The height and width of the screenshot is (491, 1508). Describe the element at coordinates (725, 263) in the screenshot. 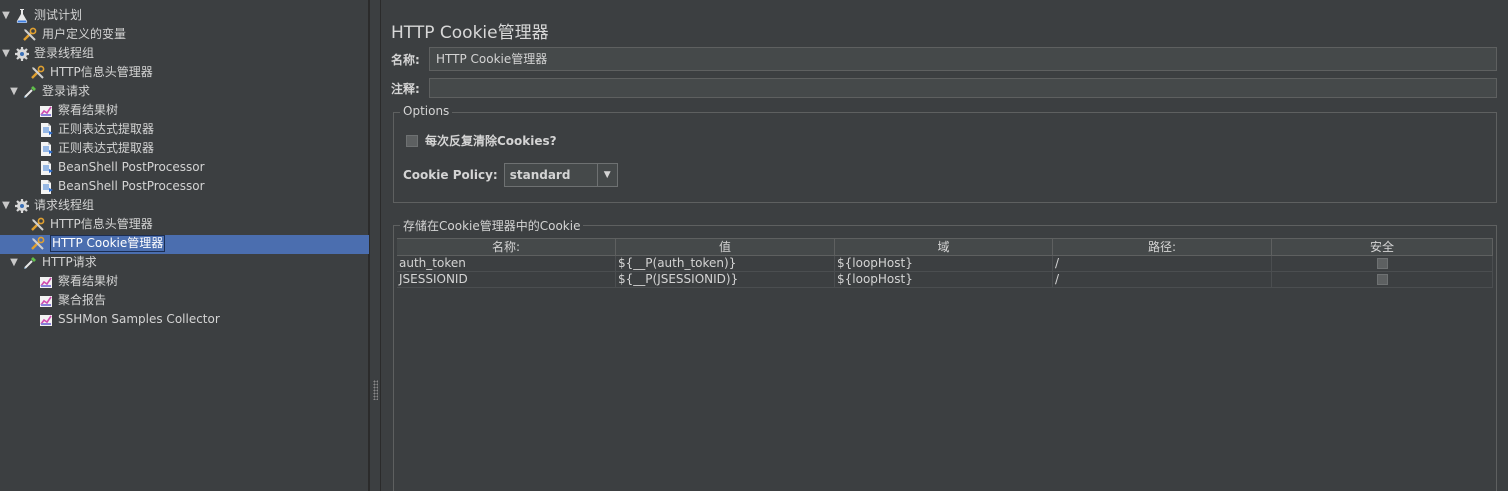

I see `cookie-value-cell: ${__P(auth_token)}` at that location.